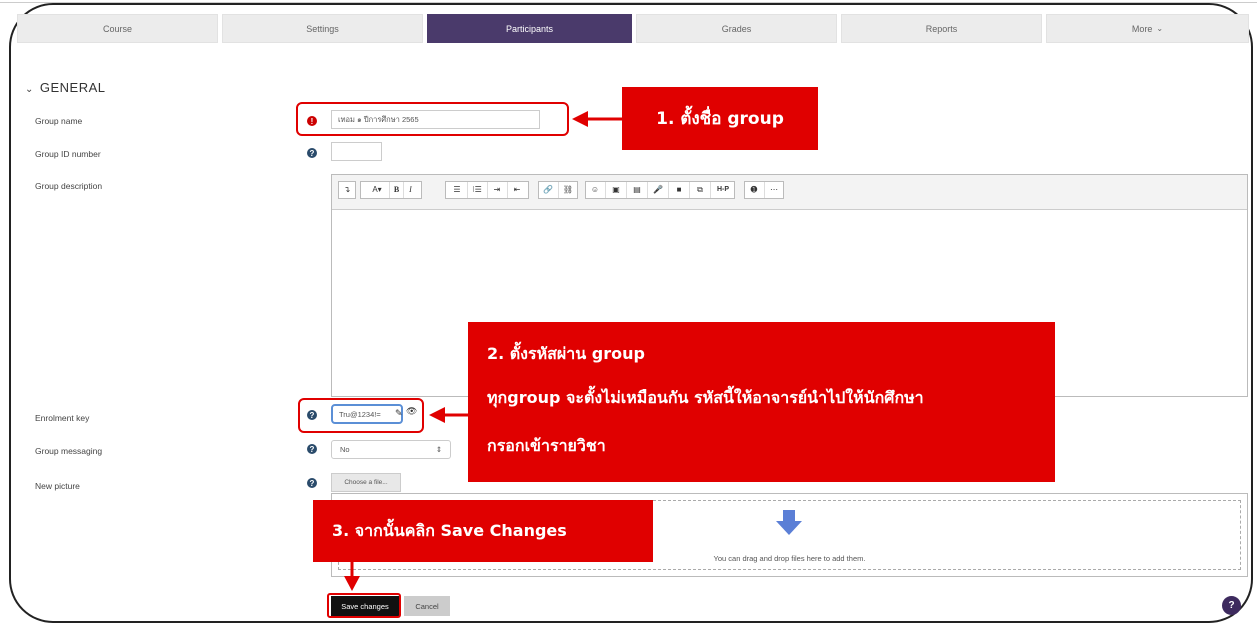  Describe the element at coordinates (580, 119) in the screenshot. I see `arrow-step1-head` at that location.